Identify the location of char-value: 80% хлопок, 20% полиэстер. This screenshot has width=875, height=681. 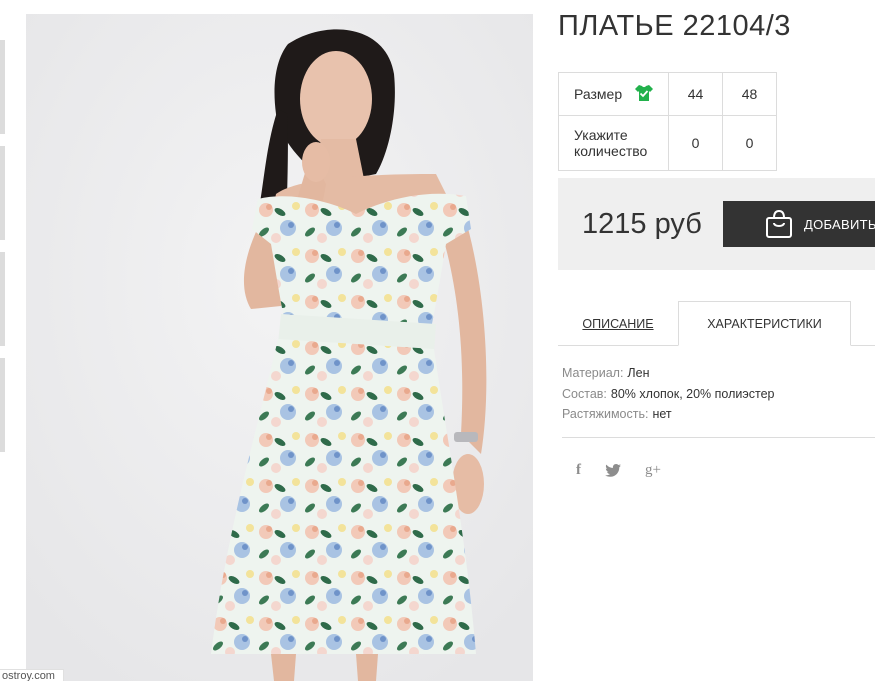
(692, 393).